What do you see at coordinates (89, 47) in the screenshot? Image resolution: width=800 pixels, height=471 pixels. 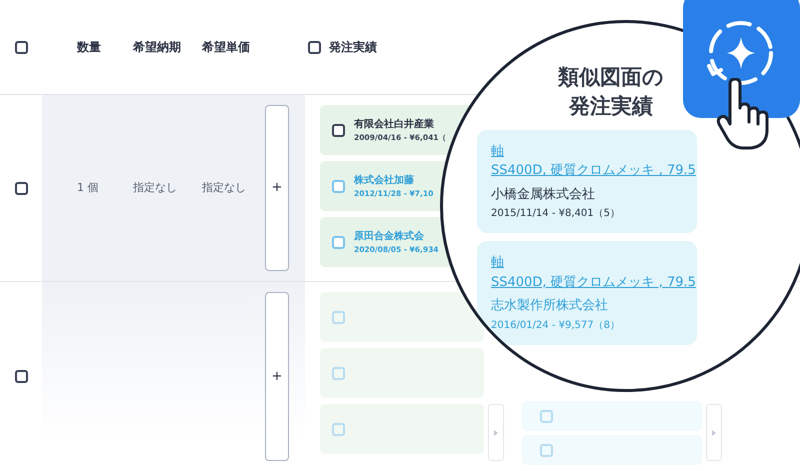 I see `column-header: 数量` at bounding box center [89, 47].